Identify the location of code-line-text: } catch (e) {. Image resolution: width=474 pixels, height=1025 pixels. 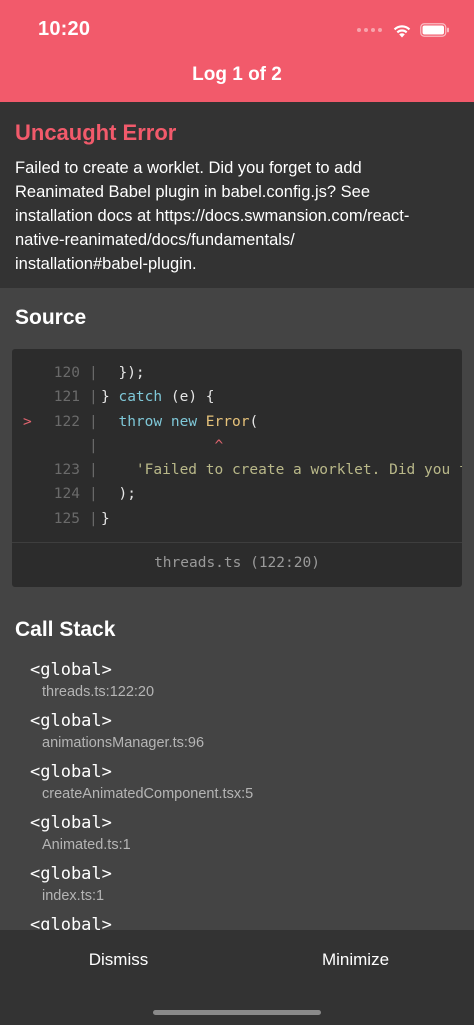
(158, 397).